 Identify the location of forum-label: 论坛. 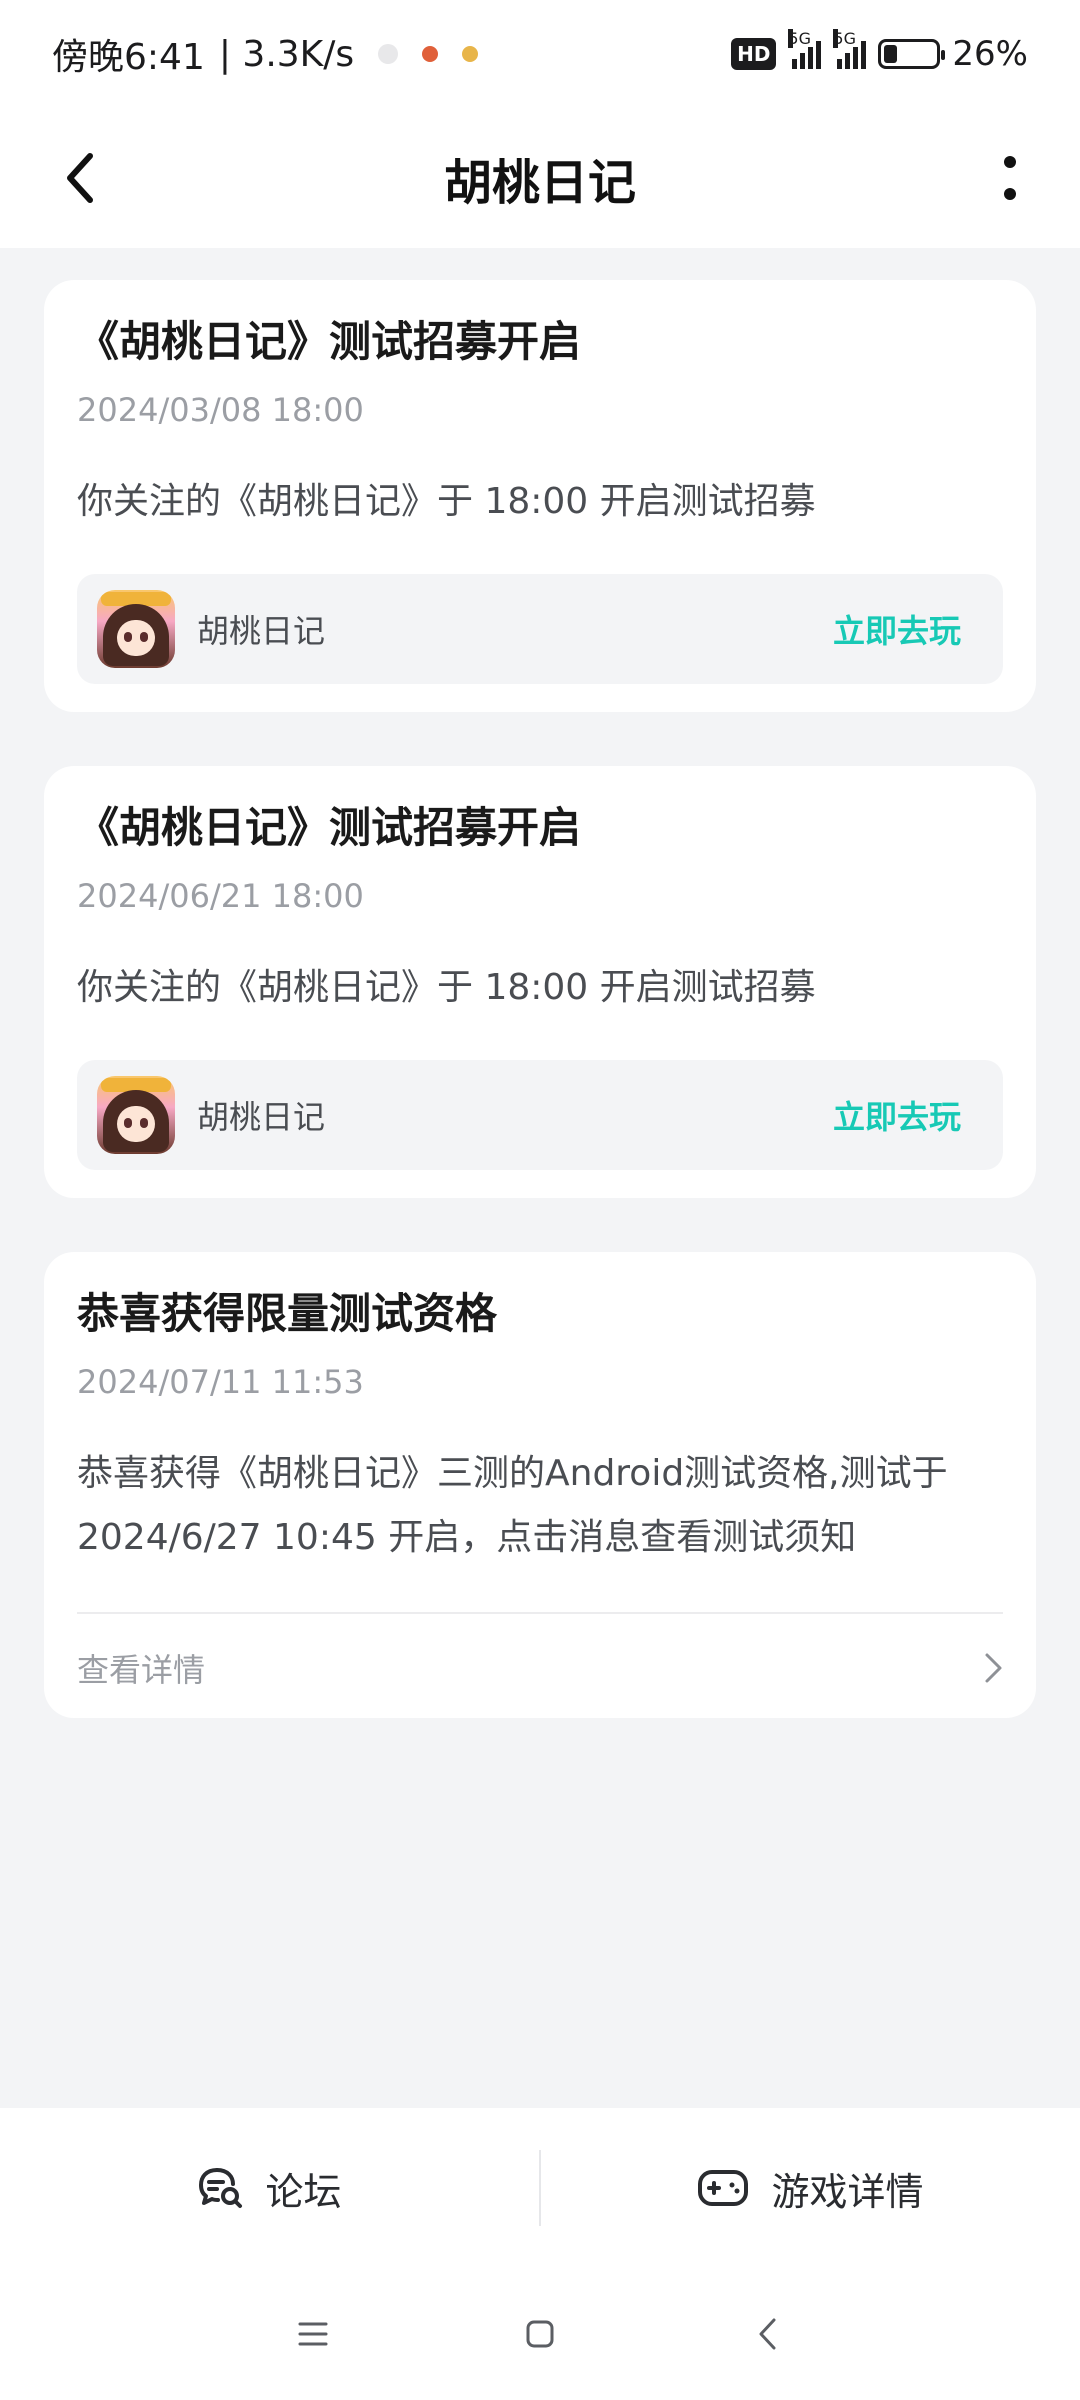
(303, 2191).